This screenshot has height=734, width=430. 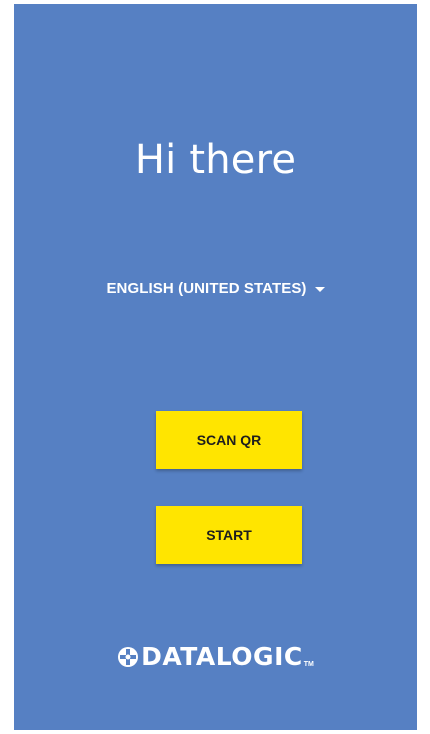 I want to click on language-dropdown: ENGLISH (UNITED STATES), so click(x=215, y=288).